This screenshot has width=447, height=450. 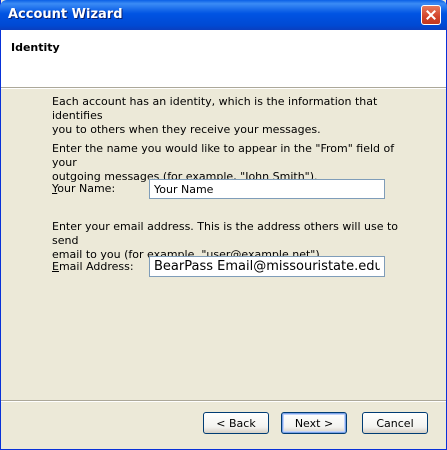 I want to click on page-title: Identity, so click(x=35, y=47).